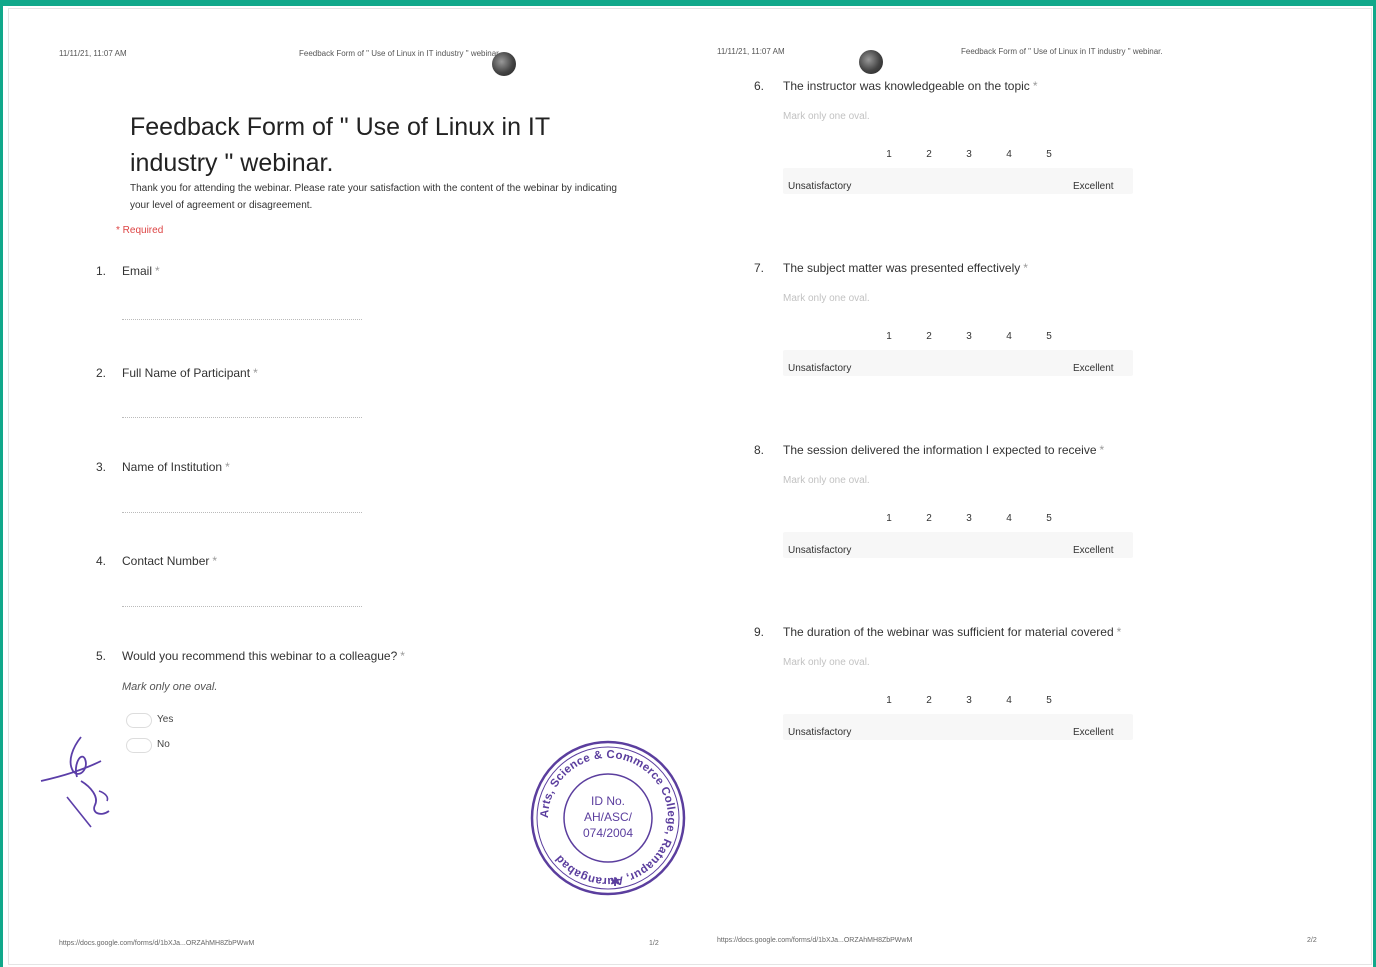 This screenshot has height=967, width=1376. What do you see at coordinates (340, 127) in the screenshot?
I see `form-title-line-1: Feedback Form of " Use of Linux in IT` at bounding box center [340, 127].